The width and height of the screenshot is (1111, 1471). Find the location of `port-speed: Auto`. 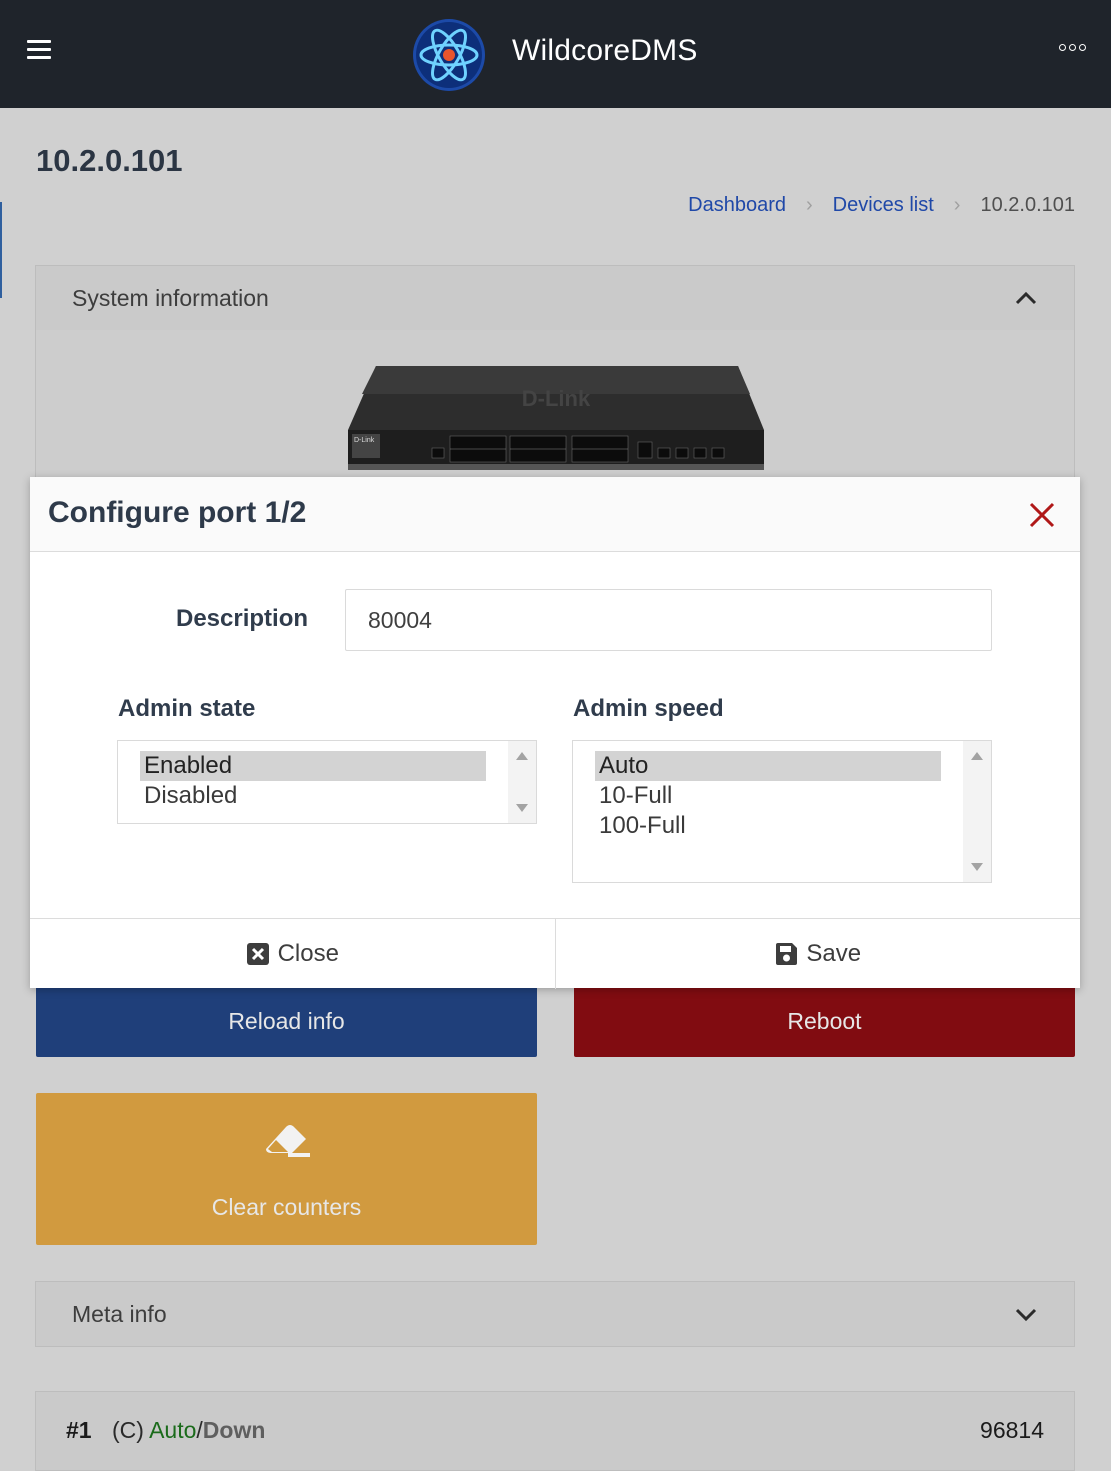

port-speed: Auto is located at coordinates (173, 1430).